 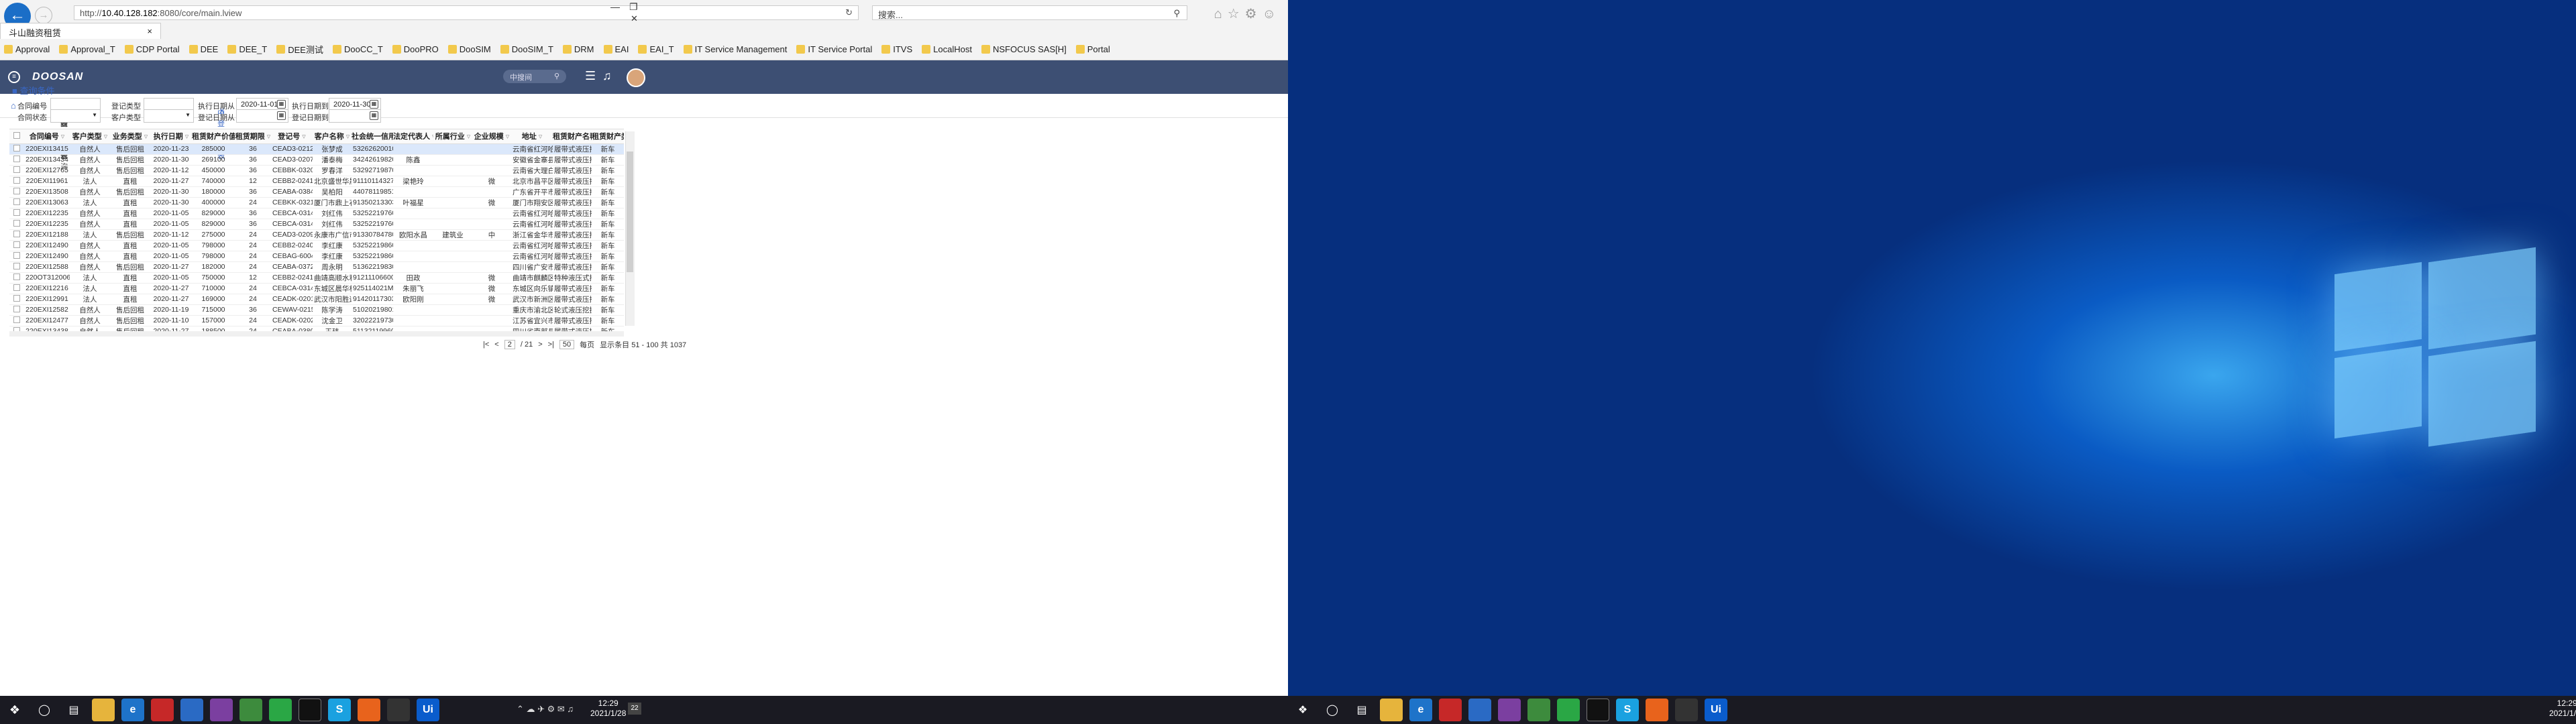 I want to click on avatar, so click(x=636, y=77).